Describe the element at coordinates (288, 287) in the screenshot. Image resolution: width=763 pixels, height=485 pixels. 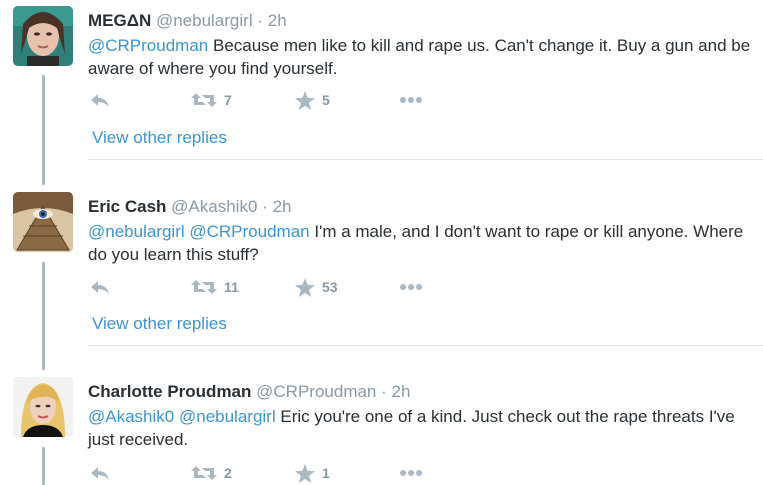
I see `tweet-actions: 11 53` at that location.